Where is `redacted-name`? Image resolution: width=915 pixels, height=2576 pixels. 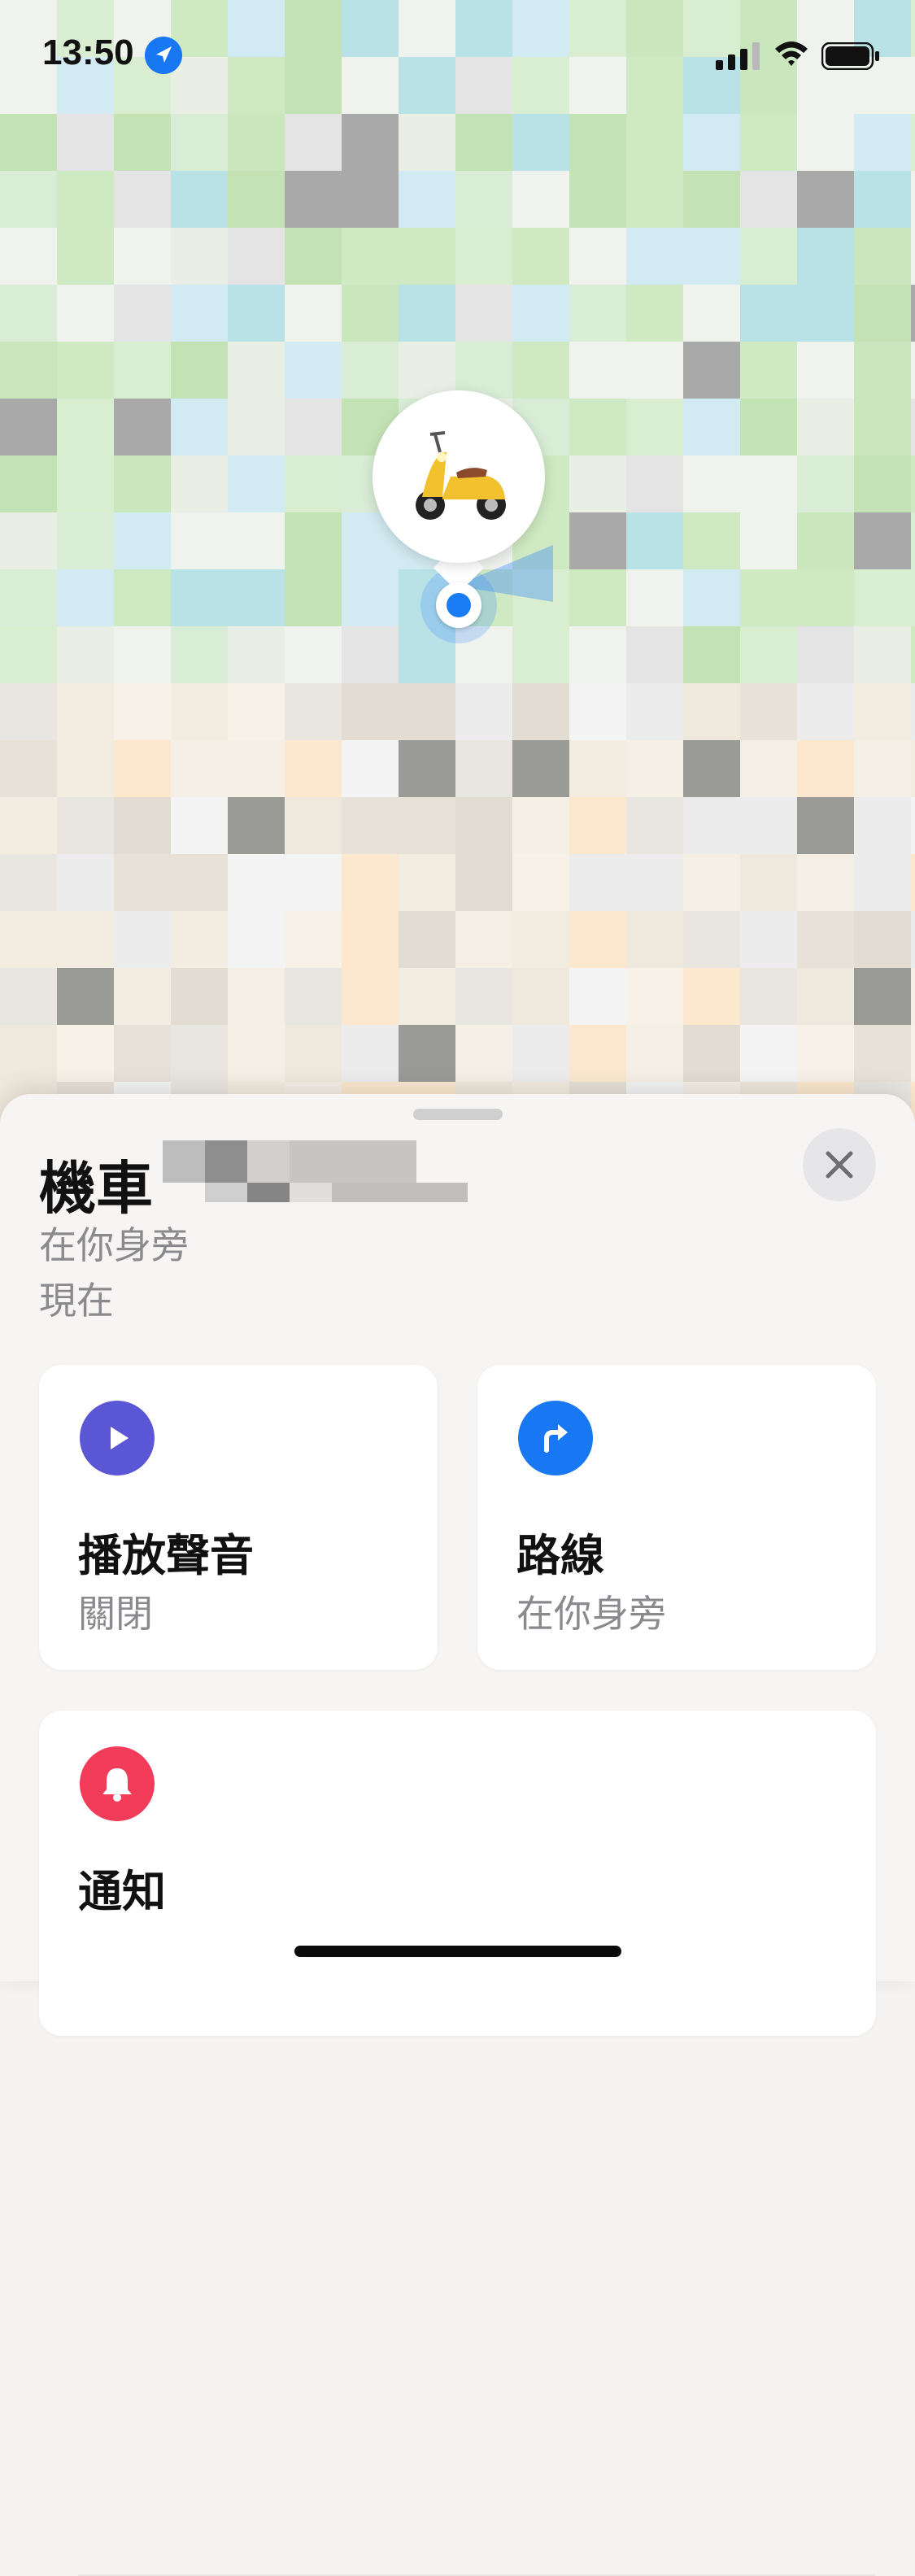 redacted-name is located at coordinates (315, 1171).